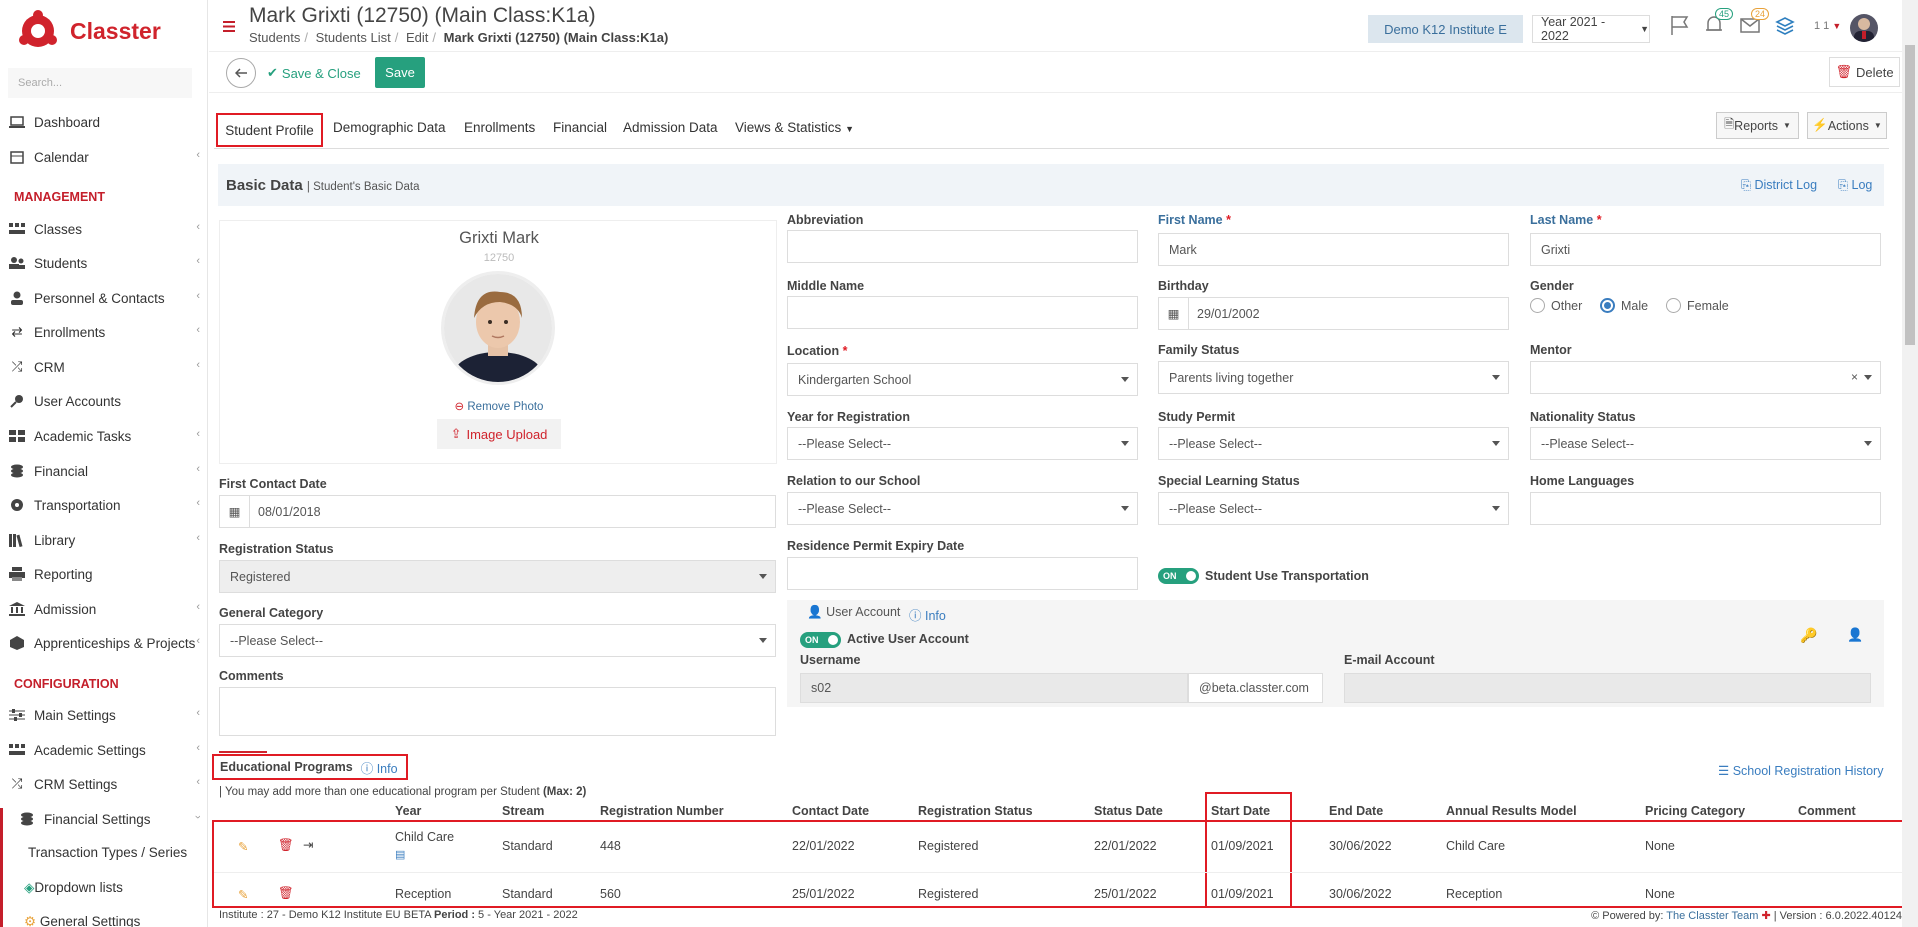  What do you see at coordinates (1864, 72) in the screenshot?
I see `delete-button: 🗑 Delete` at bounding box center [1864, 72].